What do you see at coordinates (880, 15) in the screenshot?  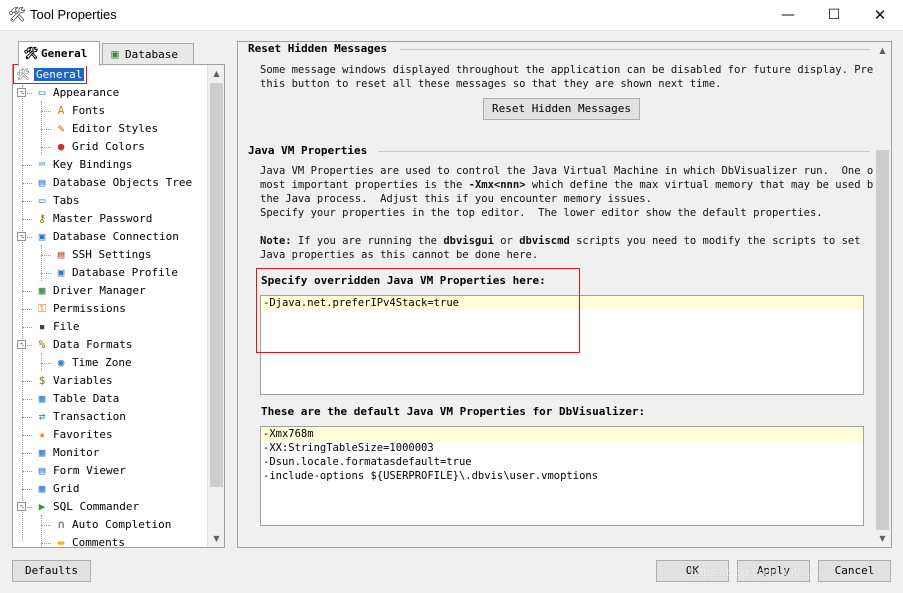 I see `close-button: ✕` at bounding box center [880, 15].